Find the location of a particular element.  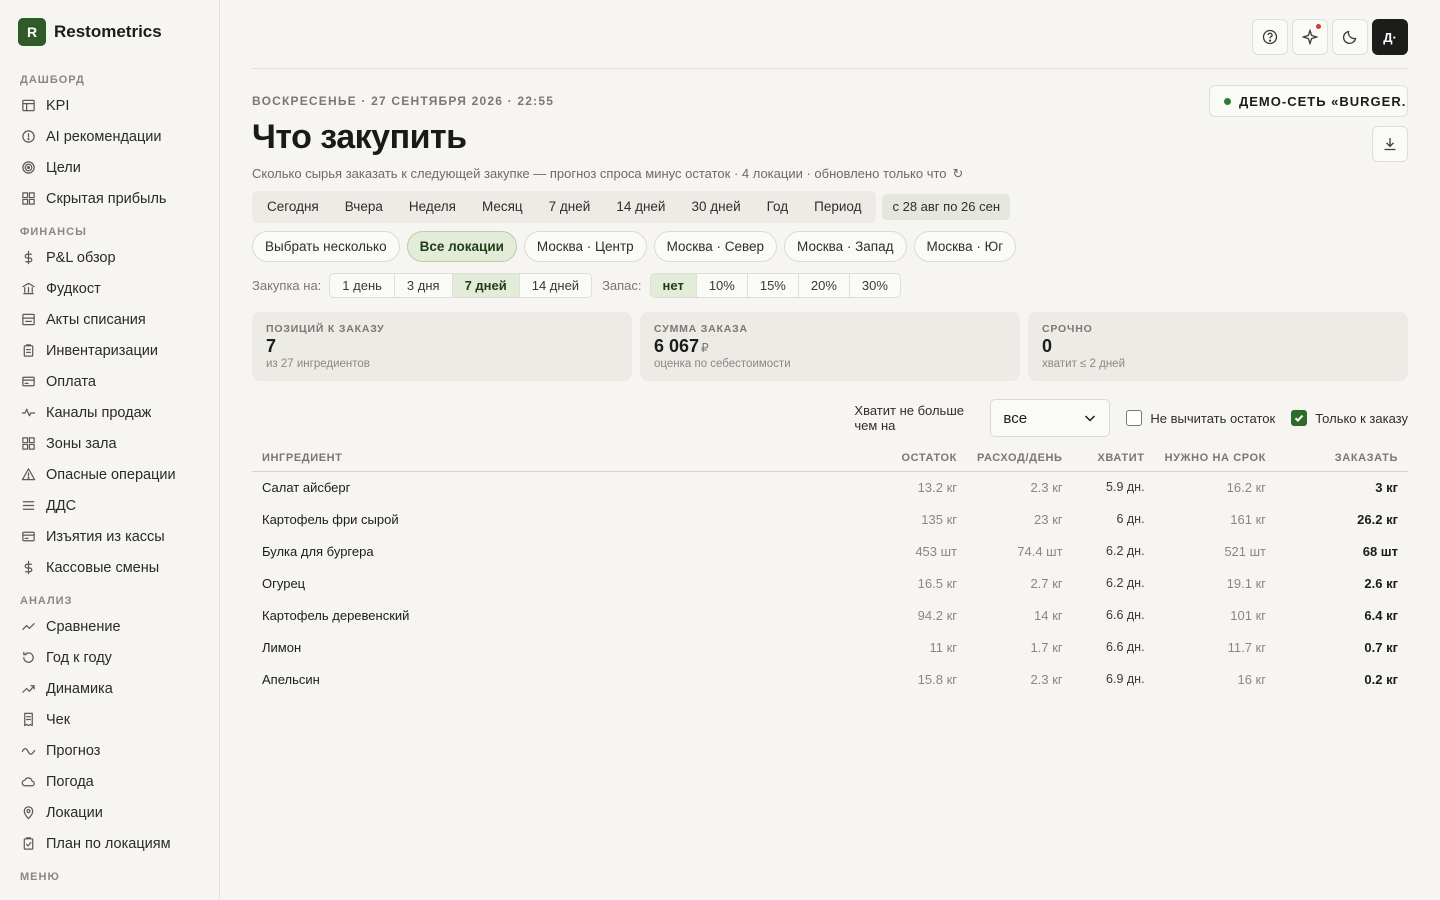

sidebar-item: P&L обзор is located at coordinates (109, 257).